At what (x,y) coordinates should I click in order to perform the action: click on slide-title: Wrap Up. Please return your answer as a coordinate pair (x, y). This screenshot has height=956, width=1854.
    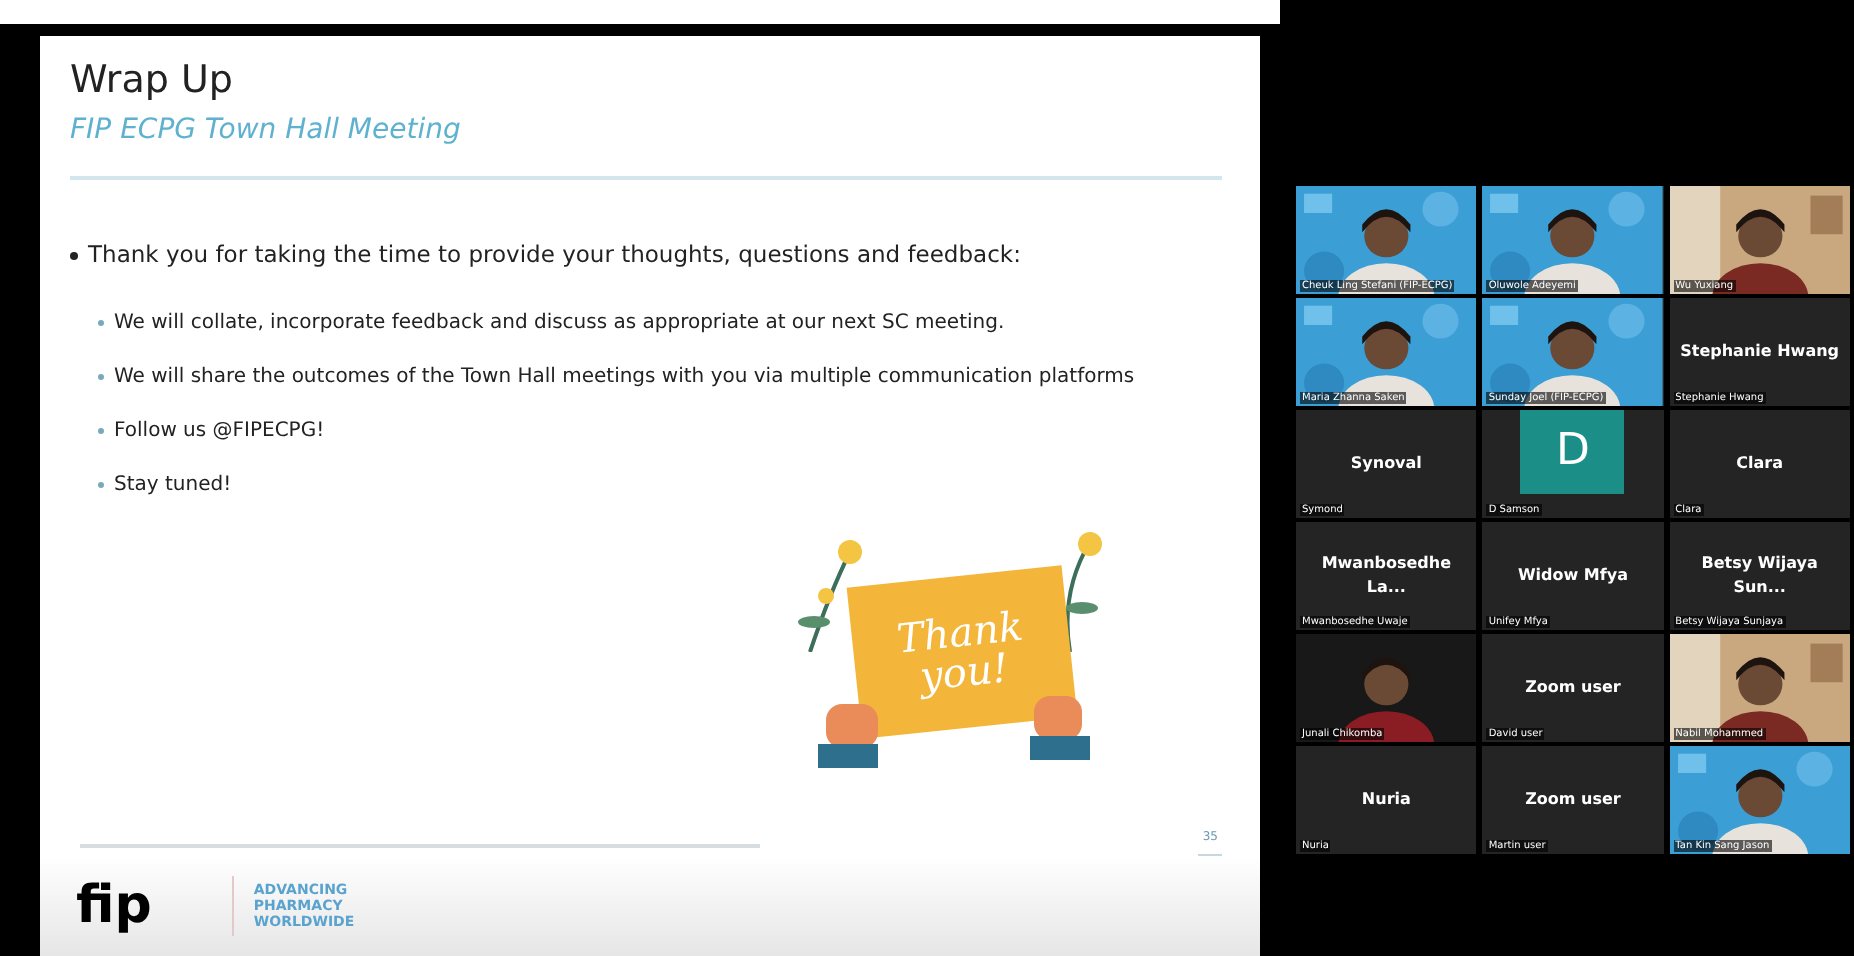
    Looking at the image, I should click on (152, 81).